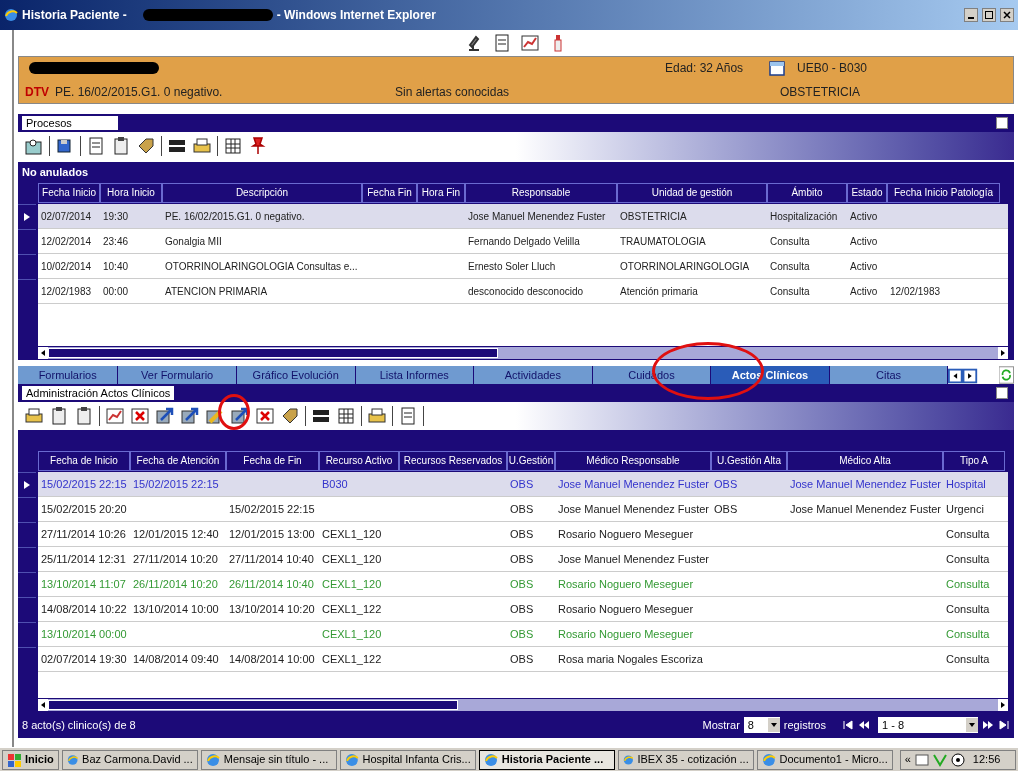  Describe the element at coordinates (907, 759) in the screenshot. I see `tray-expand-button: «` at that location.